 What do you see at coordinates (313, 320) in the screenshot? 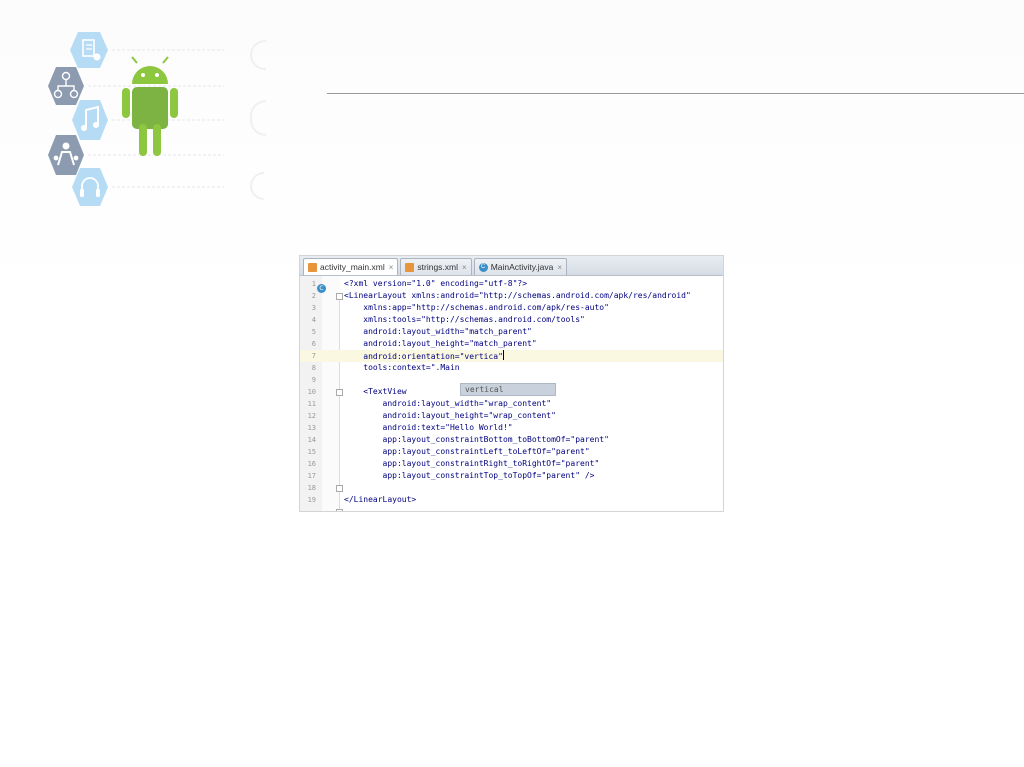
I see `line-number: 4` at bounding box center [313, 320].